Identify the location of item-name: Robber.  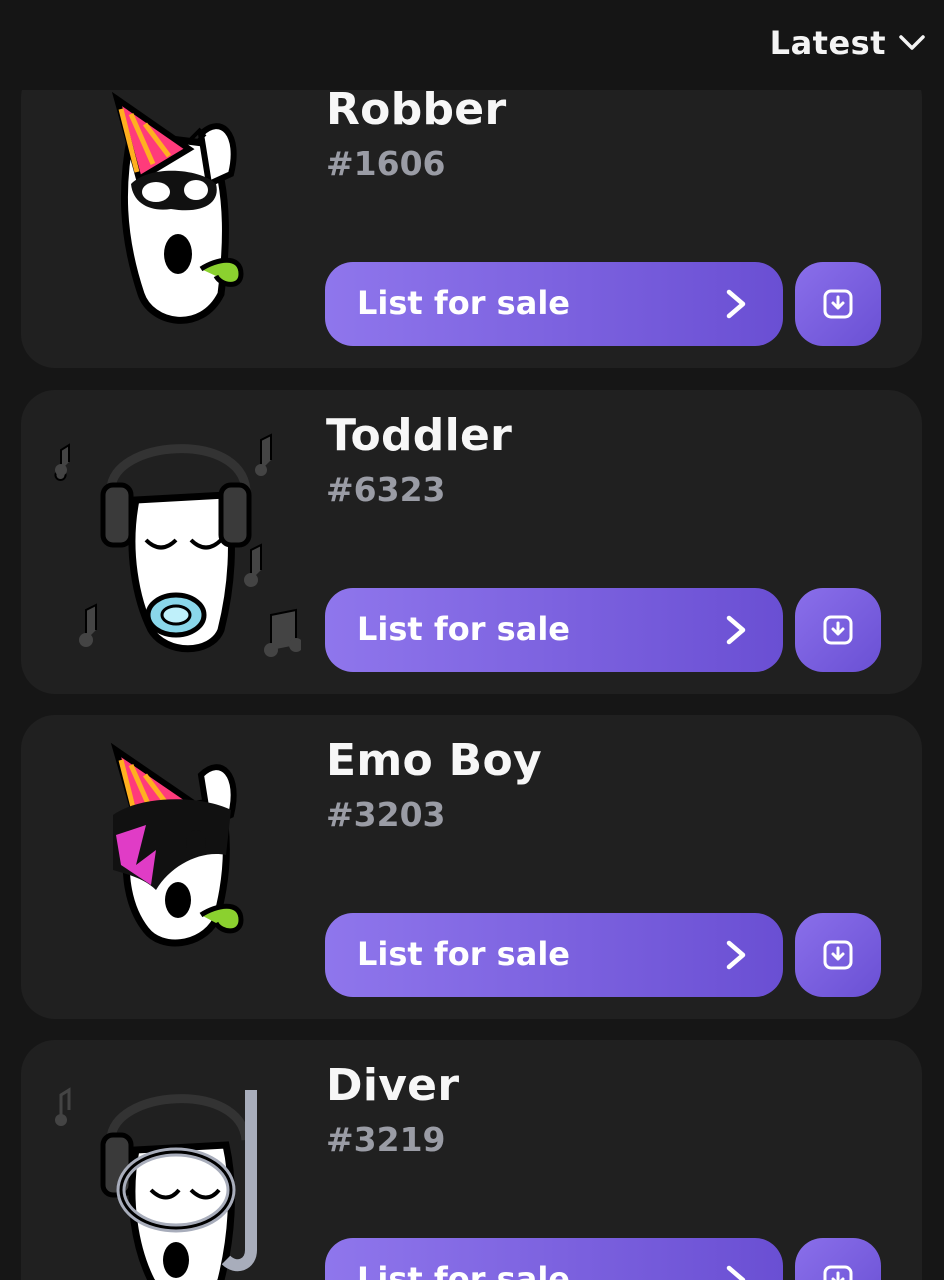
(416, 109).